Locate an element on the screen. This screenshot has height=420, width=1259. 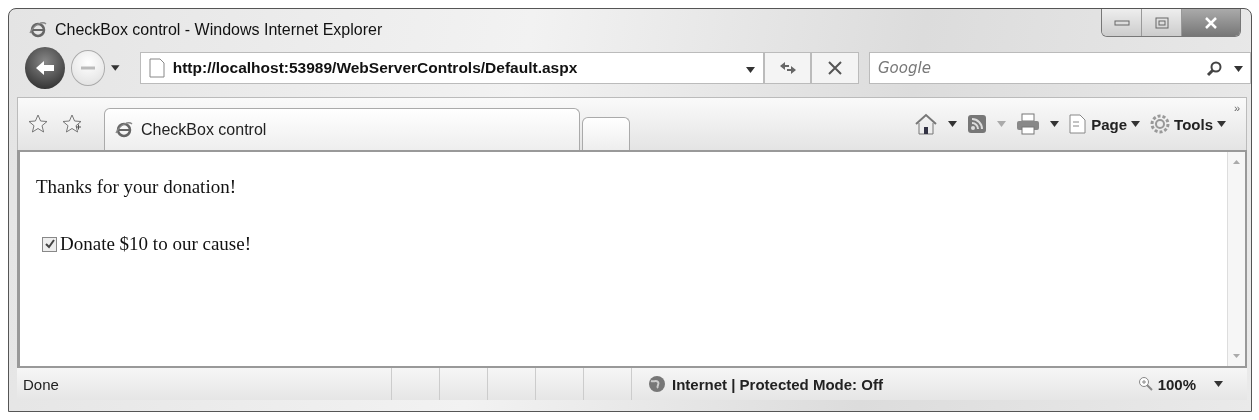
stop-button is located at coordinates (835, 68).